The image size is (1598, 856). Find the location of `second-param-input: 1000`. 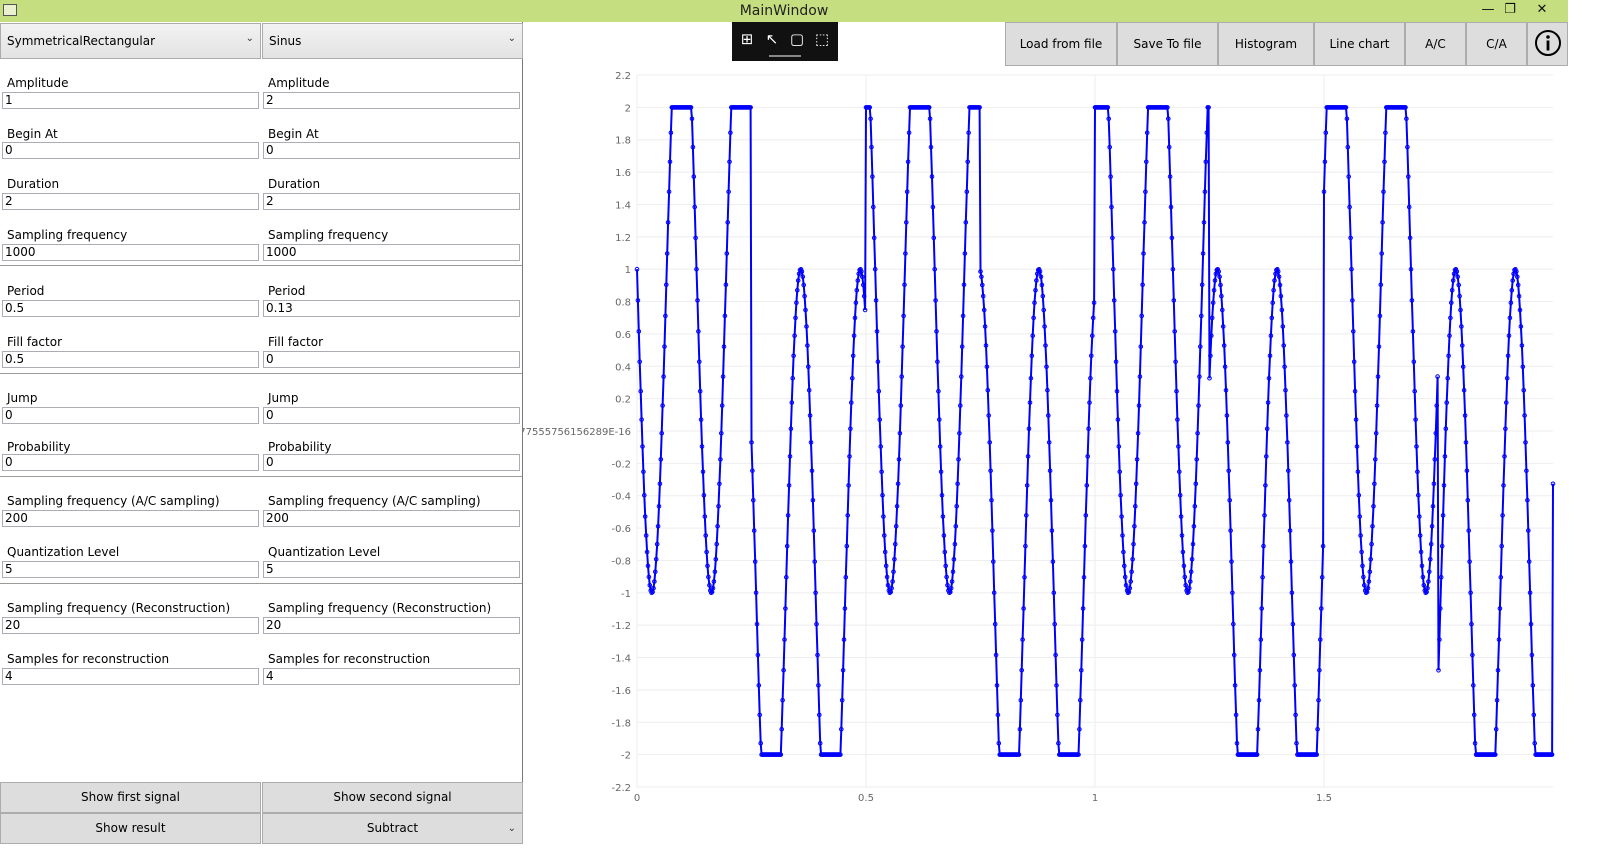

second-param-input: 1000 is located at coordinates (391, 252).